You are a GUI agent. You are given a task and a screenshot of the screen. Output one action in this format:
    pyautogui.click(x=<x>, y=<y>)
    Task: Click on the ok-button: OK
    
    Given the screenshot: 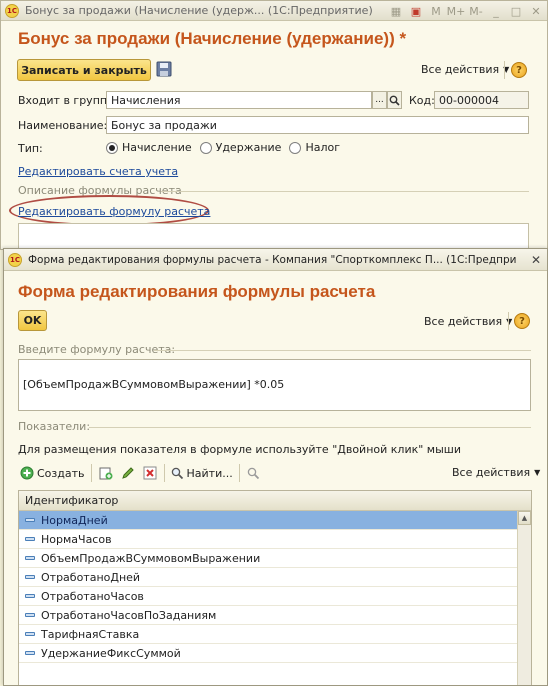 What is the action you would take?
    pyautogui.click(x=32, y=320)
    